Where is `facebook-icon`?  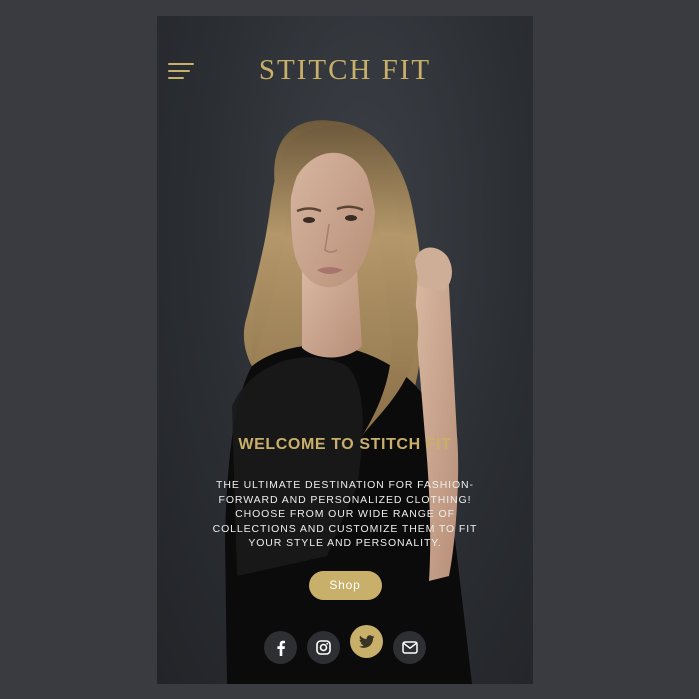
facebook-icon is located at coordinates (281, 648).